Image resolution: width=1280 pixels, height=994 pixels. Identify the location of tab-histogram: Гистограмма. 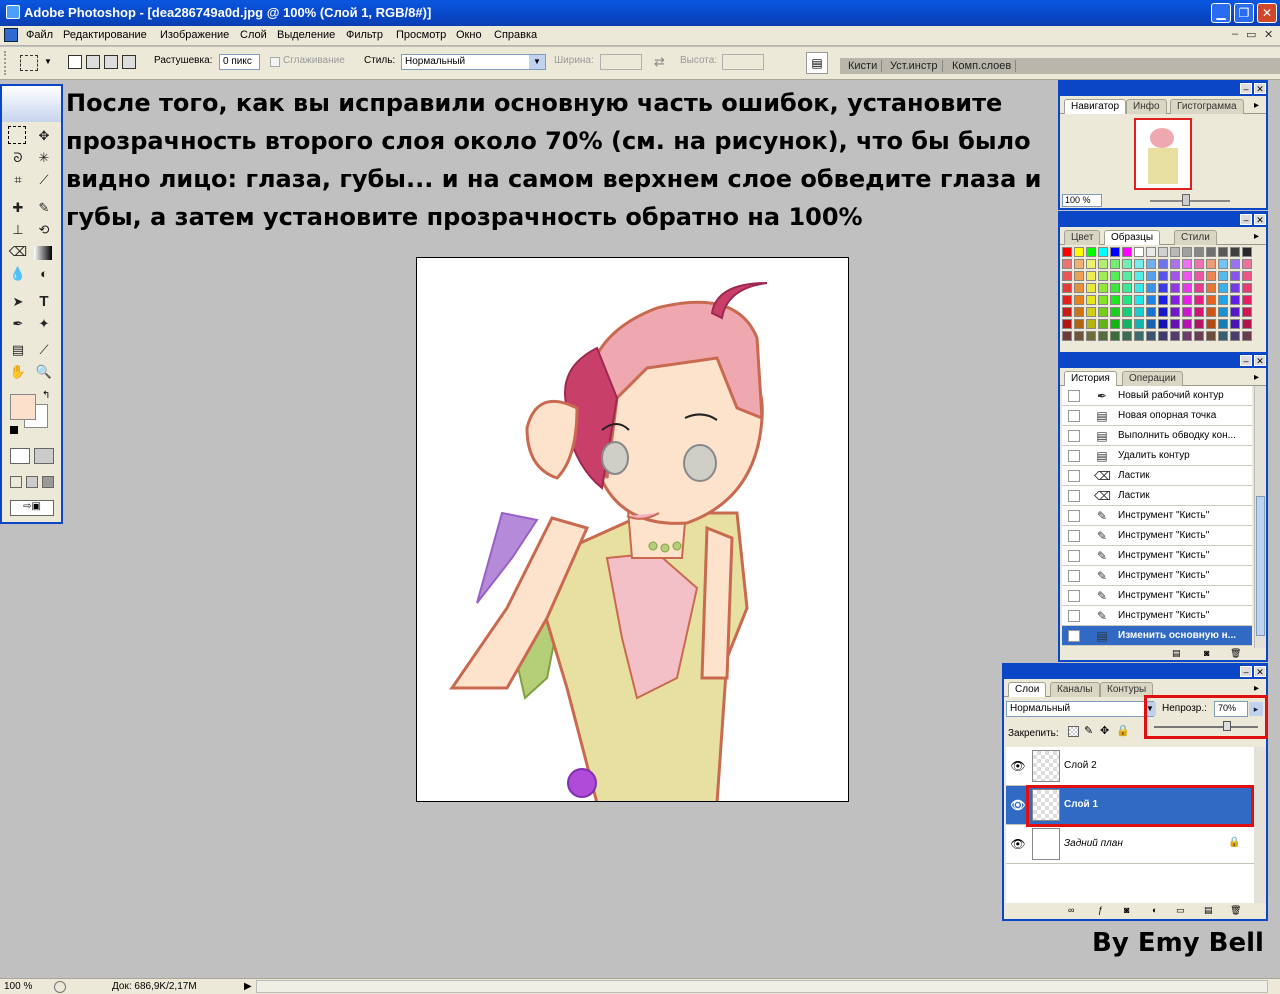
(1207, 106).